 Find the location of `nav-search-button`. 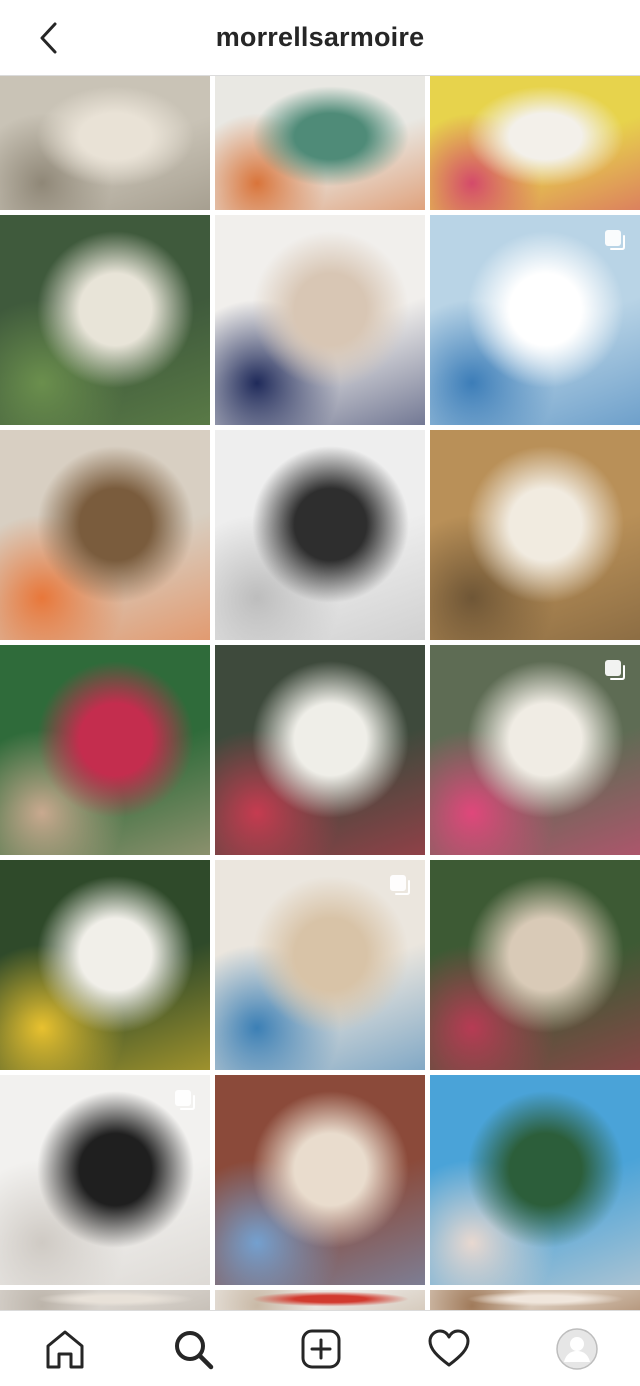

nav-search-button is located at coordinates (193, 1349).